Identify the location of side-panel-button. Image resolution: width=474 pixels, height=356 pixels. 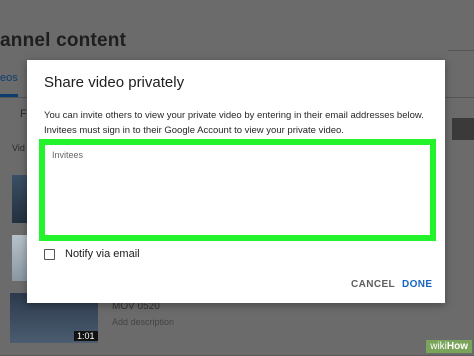
(463, 129).